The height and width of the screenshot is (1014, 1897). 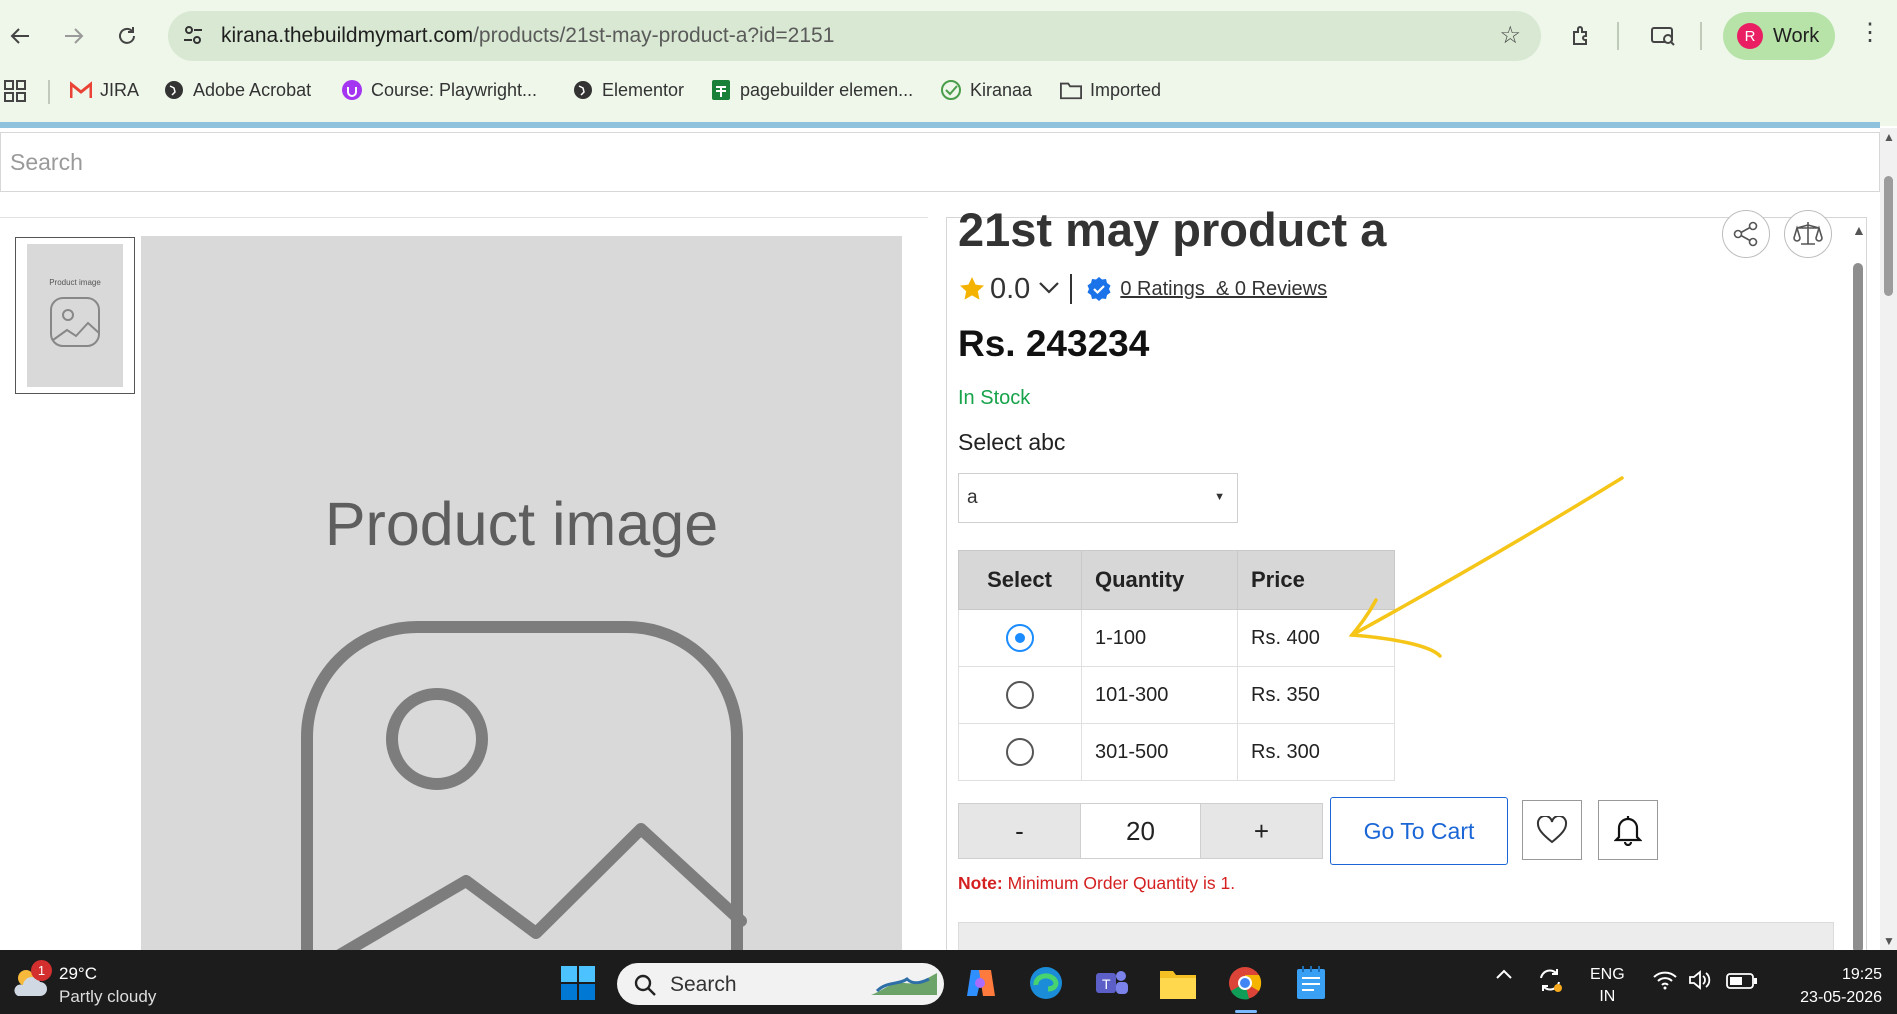 I want to click on details-scrollbar: ▲, so click(x=1859, y=585).